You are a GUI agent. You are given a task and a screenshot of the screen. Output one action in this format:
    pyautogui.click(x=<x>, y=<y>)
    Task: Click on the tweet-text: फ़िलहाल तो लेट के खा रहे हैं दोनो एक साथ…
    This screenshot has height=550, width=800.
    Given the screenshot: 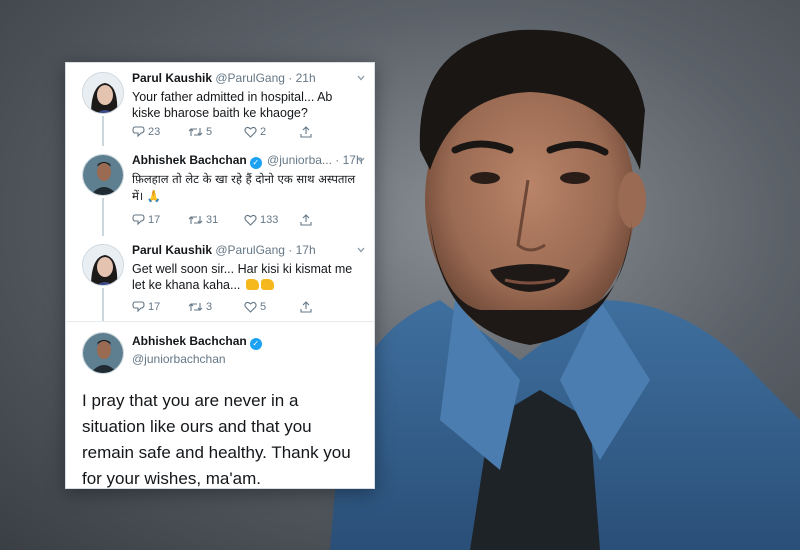 What is the action you would take?
    pyautogui.click(x=244, y=187)
    